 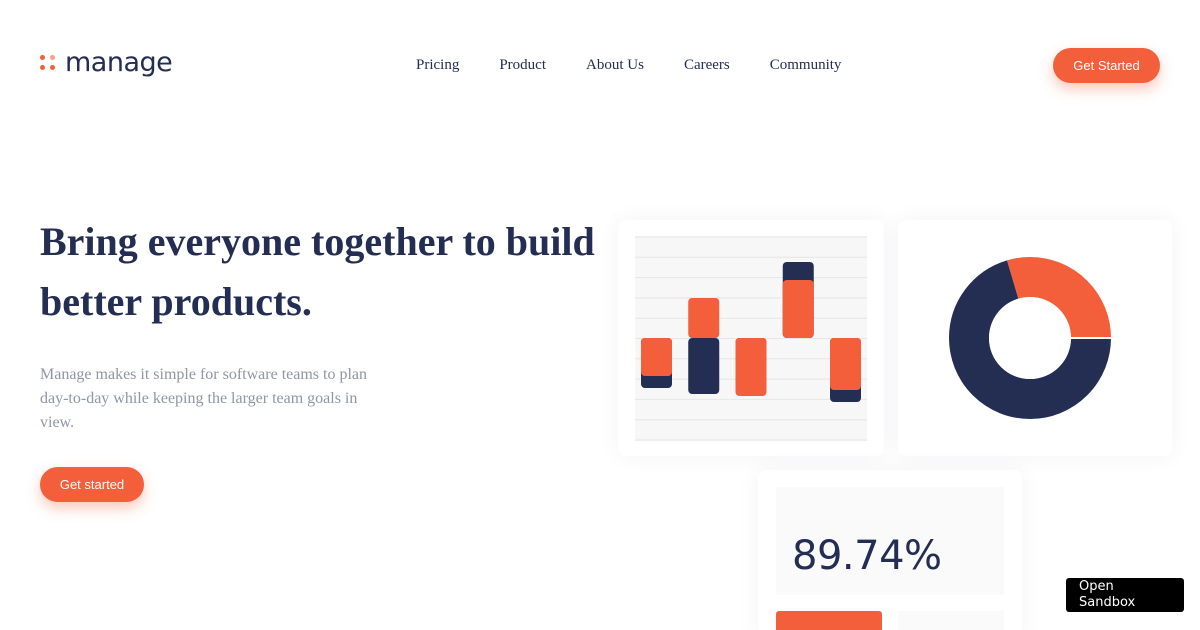 I want to click on stat-bar-orange, so click(x=829, y=620).